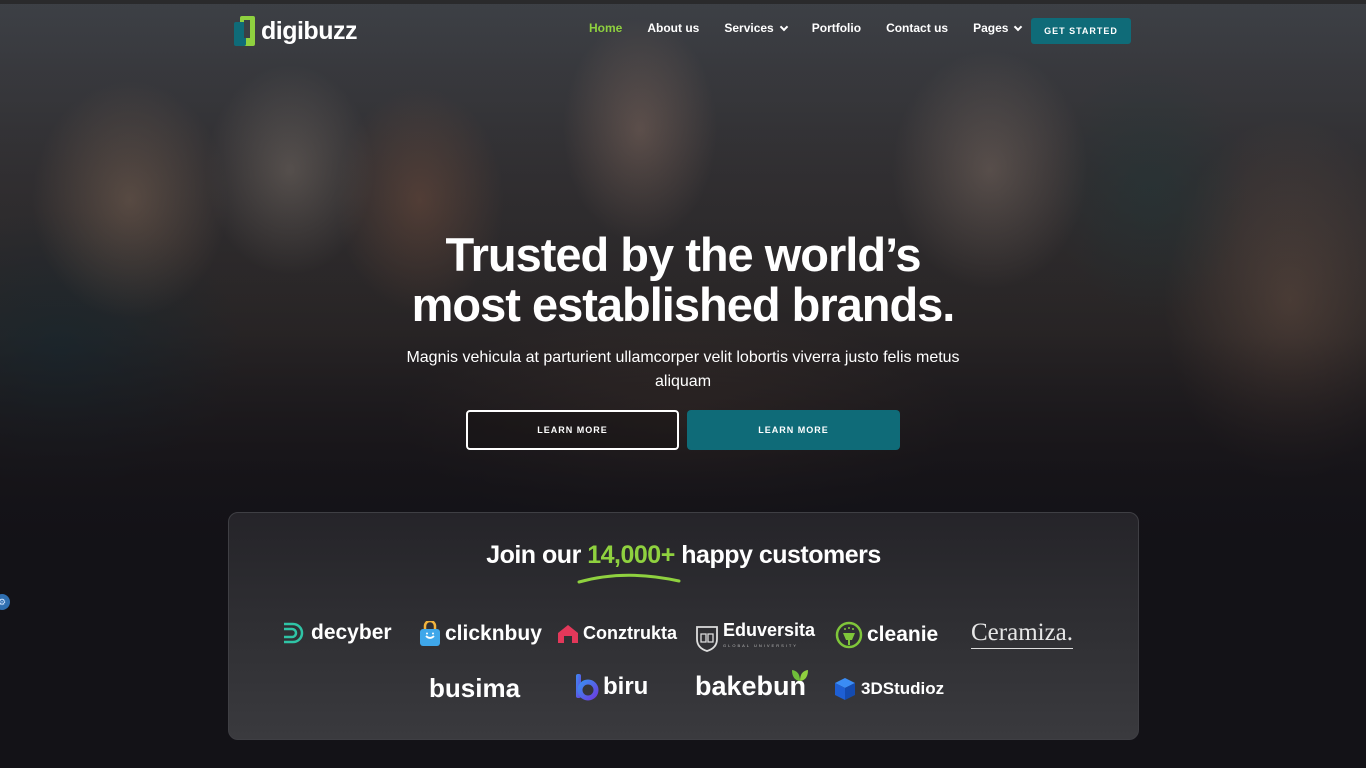 This screenshot has height=768, width=1366. I want to click on brand-name: biru, so click(626, 686).